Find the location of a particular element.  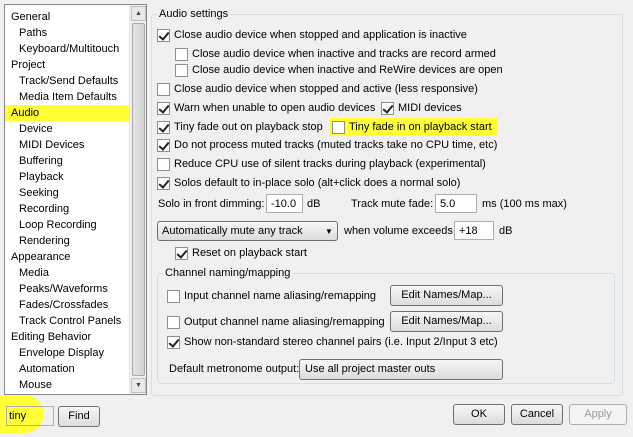

tree-item-media: Media is located at coordinates (67, 273).